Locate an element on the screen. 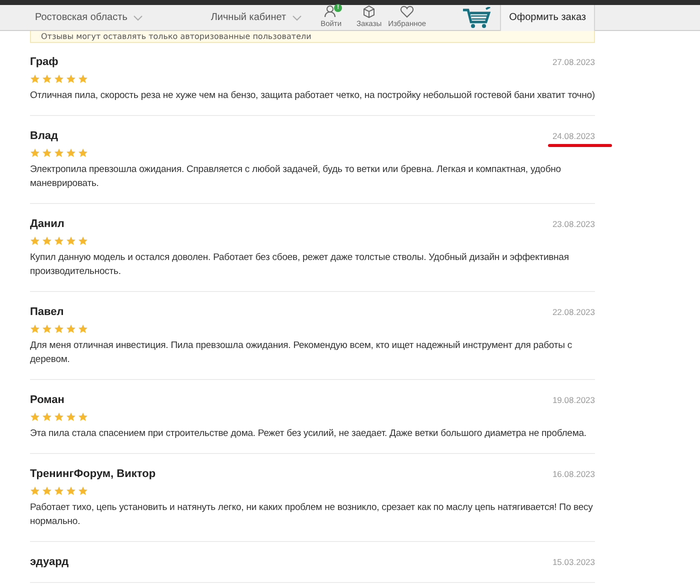  review-author: Граф is located at coordinates (44, 62).